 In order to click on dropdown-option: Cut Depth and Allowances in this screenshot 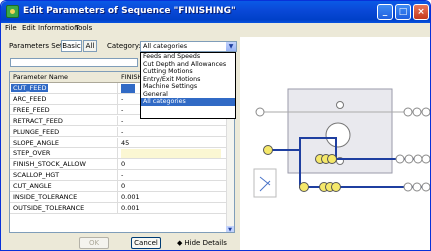, I will do `click(188, 65)`.